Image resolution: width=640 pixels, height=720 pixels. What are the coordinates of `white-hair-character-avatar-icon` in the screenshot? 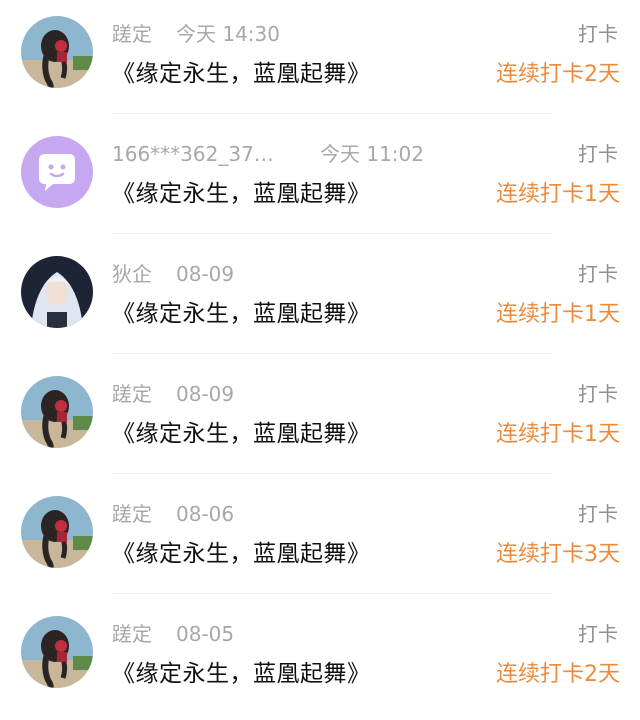 It's located at (57, 292).